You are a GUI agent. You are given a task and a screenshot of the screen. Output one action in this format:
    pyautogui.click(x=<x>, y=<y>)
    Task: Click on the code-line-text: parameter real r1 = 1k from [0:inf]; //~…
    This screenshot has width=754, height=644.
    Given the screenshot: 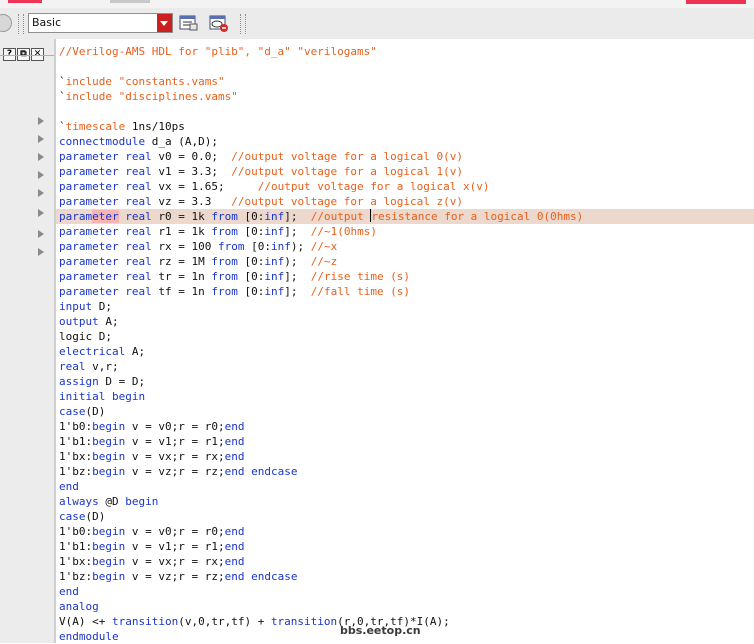 What is the action you would take?
    pyautogui.click(x=218, y=231)
    